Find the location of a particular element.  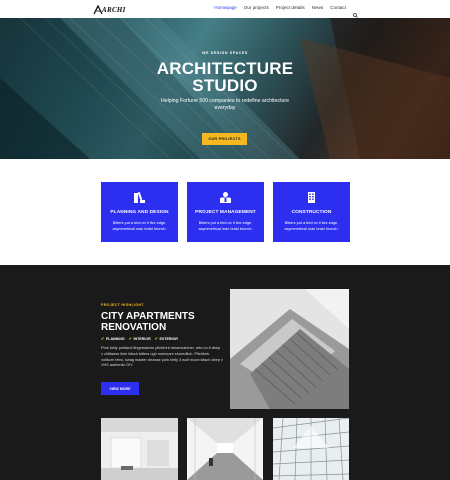

project-feature-image is located at coordinates (289, 349).